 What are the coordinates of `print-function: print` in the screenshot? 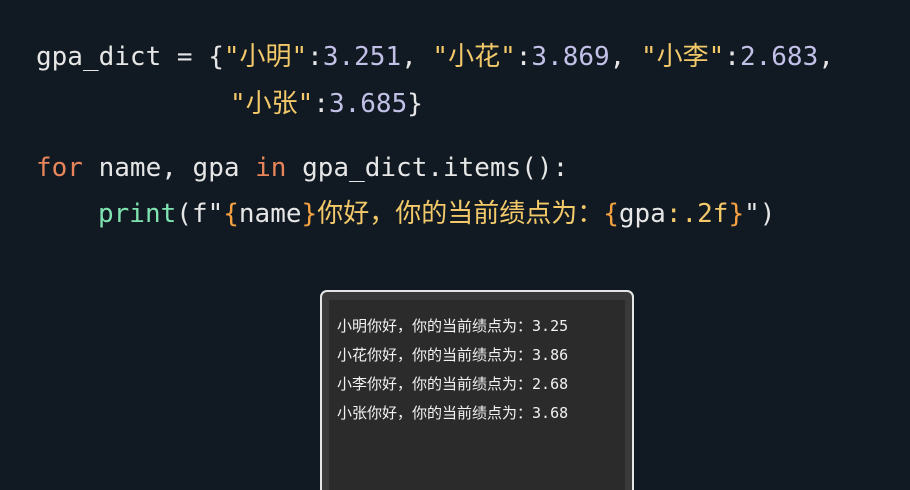 It's located at (137, 214).